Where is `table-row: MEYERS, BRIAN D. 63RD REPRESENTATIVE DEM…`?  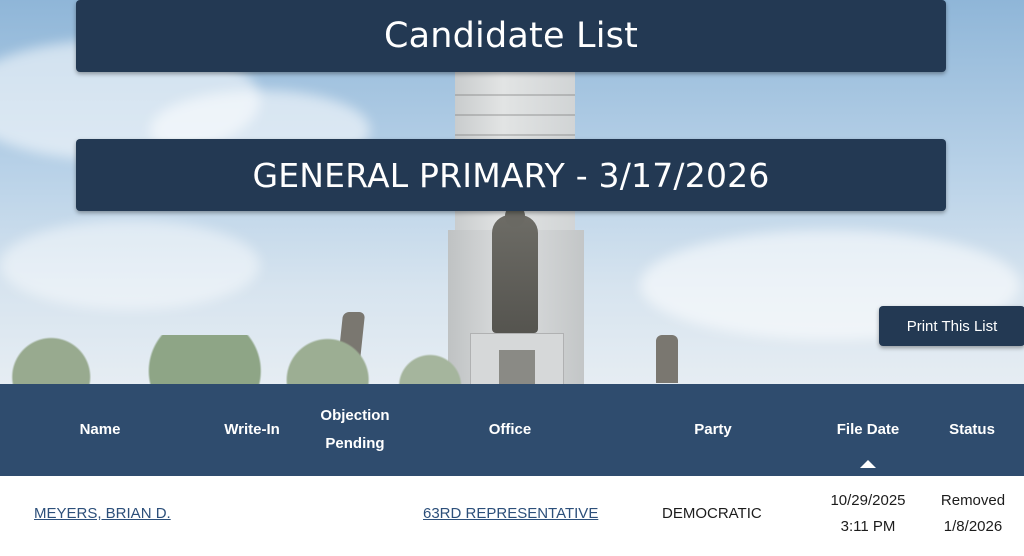
table-row: MEYERS, BRIAN D. 63RD REPRESENTATIVE DEM… is located at coordinates (512, 516).